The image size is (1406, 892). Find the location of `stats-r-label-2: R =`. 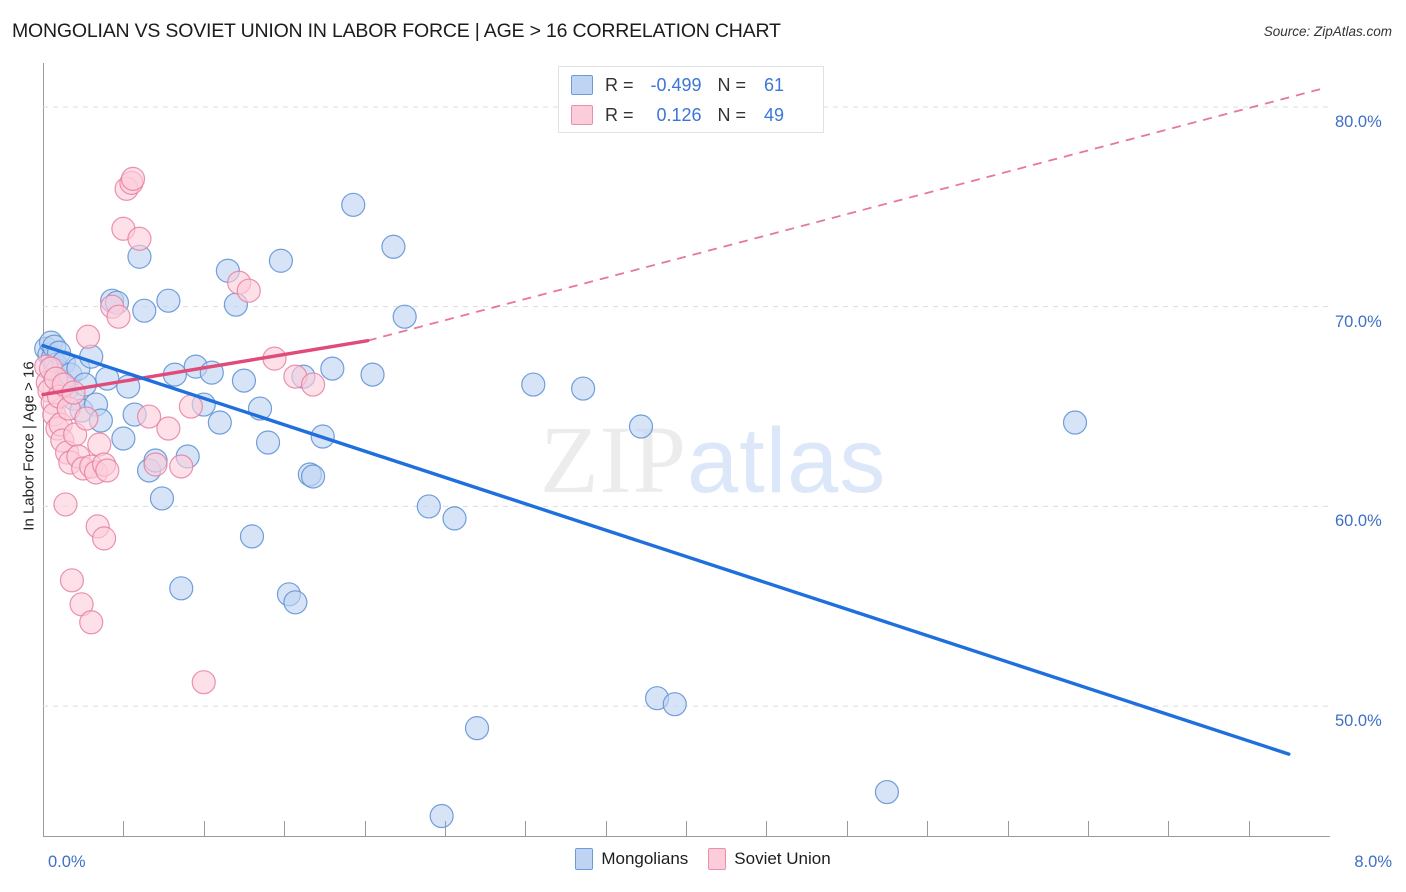

stats-r-label-2: R = is located at coordinates (619, 114).